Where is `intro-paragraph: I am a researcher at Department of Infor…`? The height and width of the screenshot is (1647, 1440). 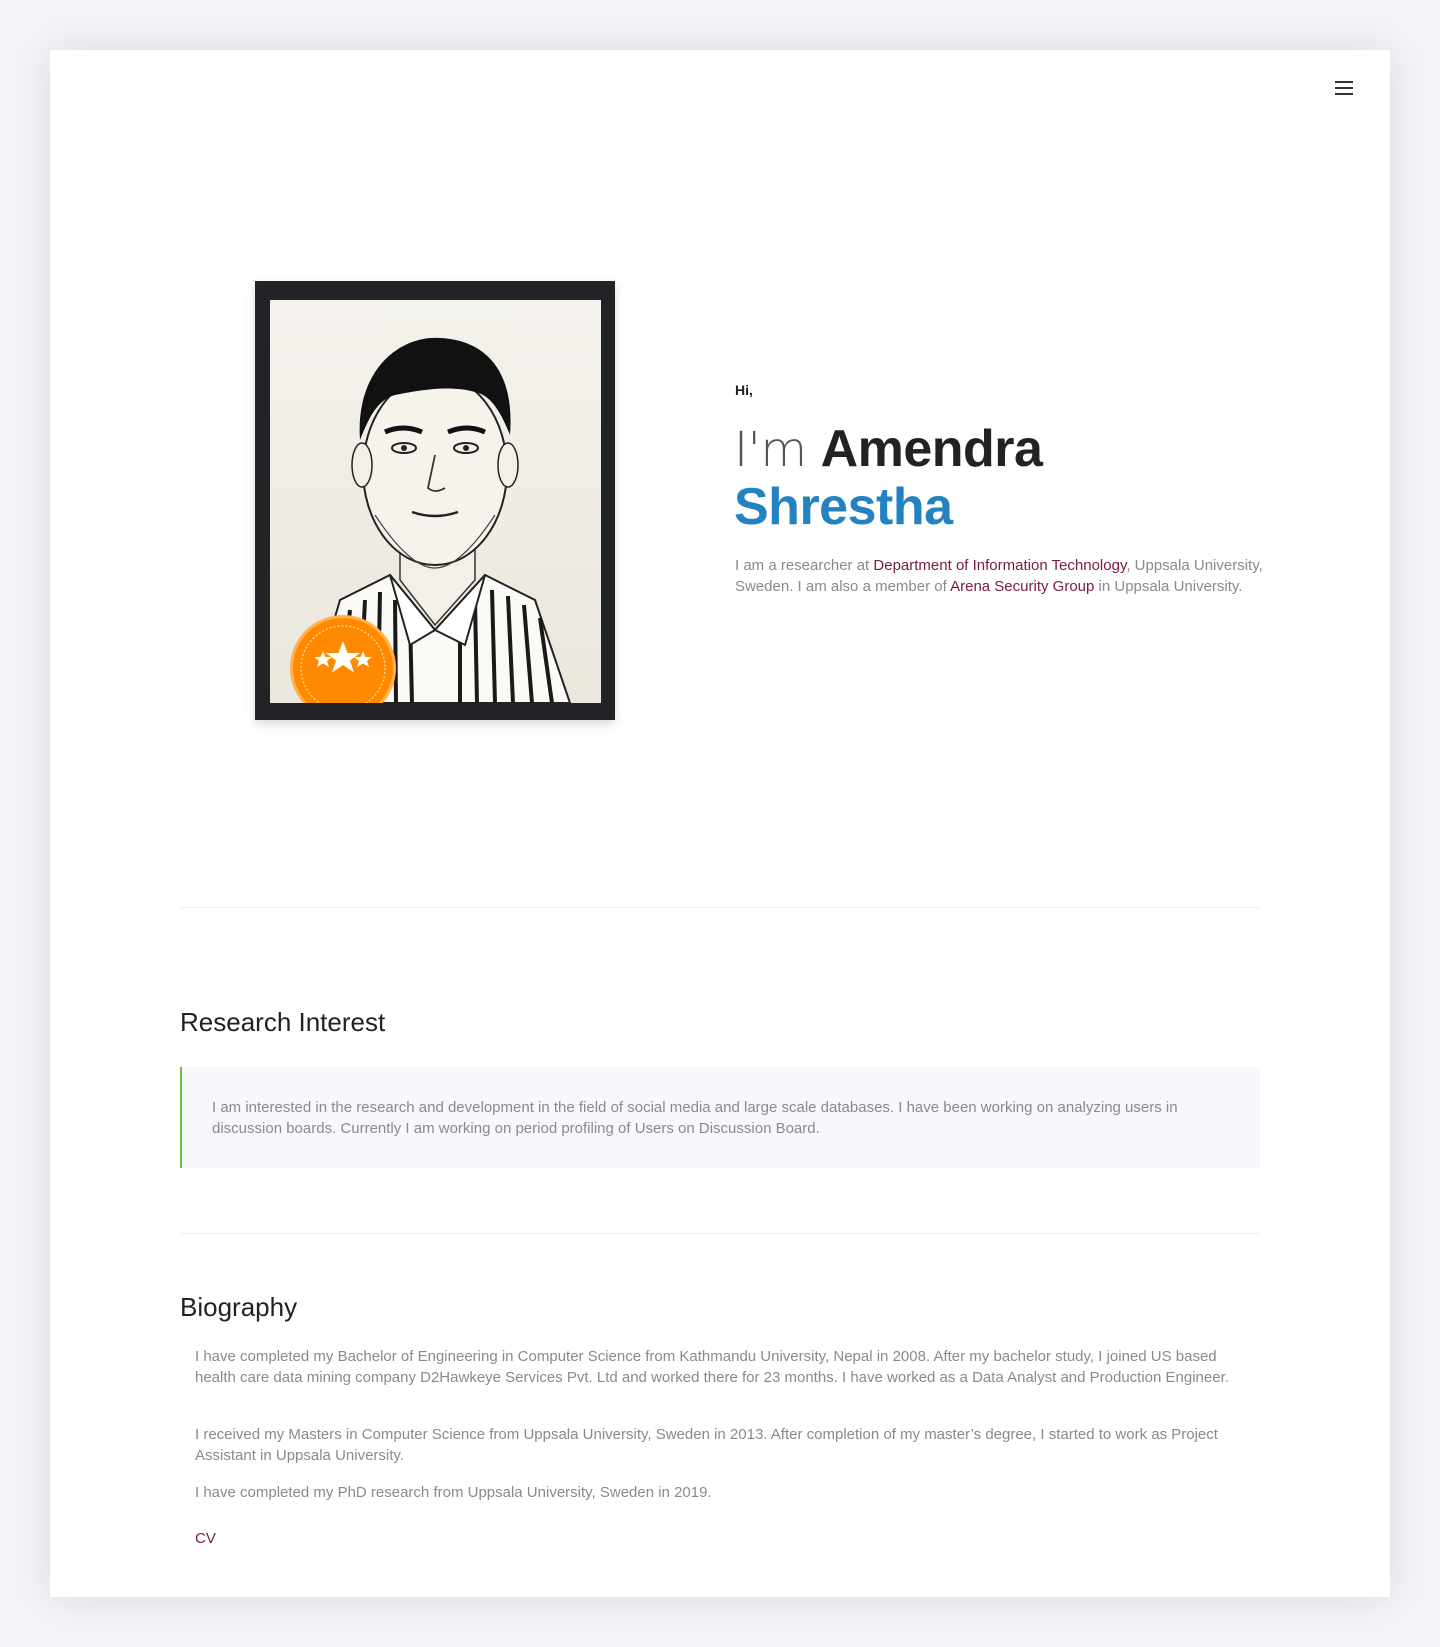 intro-paragraph: I am a researcher at Department of Infor… is located at coordinates (1005, 576).